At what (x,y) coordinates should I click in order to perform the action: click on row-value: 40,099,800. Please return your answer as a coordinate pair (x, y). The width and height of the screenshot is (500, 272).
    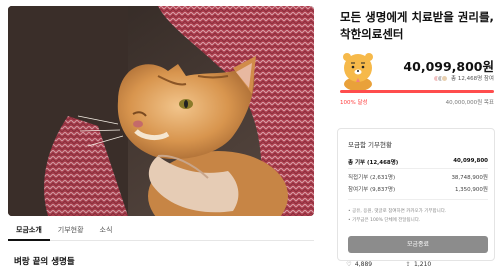
    Looking at the image, I should click on (470, 161).